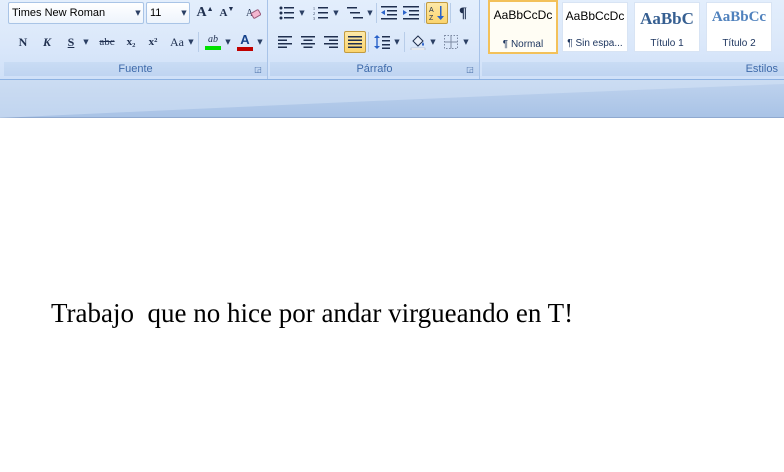 This screenshot has height=472, width=784. I want to click on borders-icon, so click(451, 42).